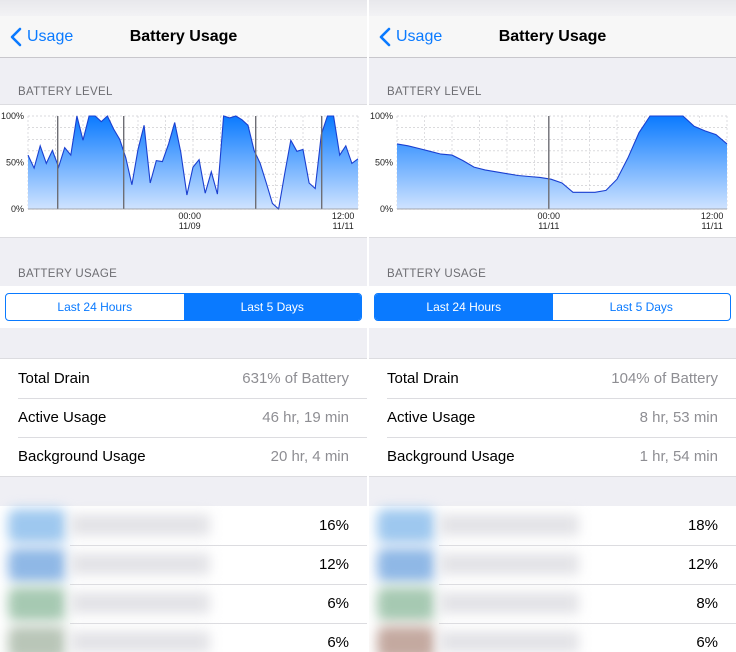 The width and height of the screenshot is (736, 652). I want to click on stat-value: 8 hr, 53 min, so click(678, 417).